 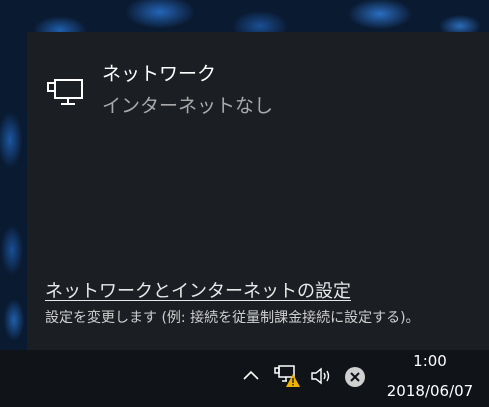 What do you see at coordinates (65, 92) in the screenshot?
I see `wired-network-icon` at bounding box center [65, 92].